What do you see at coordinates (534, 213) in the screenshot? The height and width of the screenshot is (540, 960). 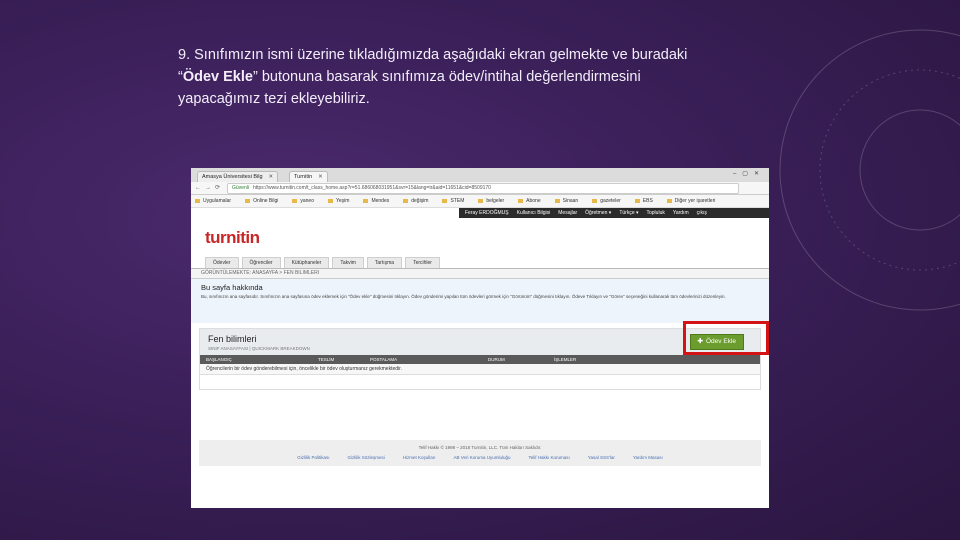 I see `user-menu-item: Kullanıcı Bilgisi` at bounding box center [534, 213].